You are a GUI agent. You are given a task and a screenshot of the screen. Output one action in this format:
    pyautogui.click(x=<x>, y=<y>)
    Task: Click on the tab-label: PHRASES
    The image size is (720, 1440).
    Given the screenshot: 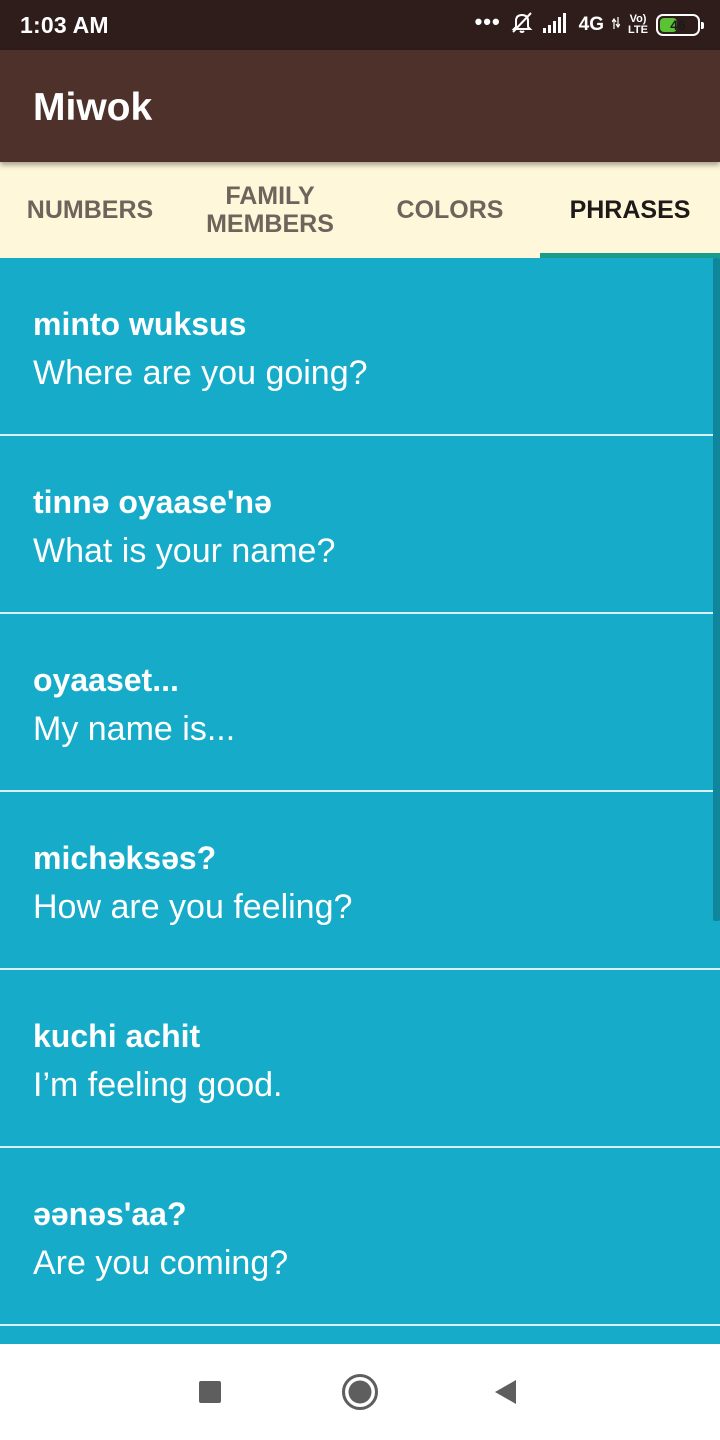 What is the action you would take?
    pyautogui.click(x=630, y=210)
    